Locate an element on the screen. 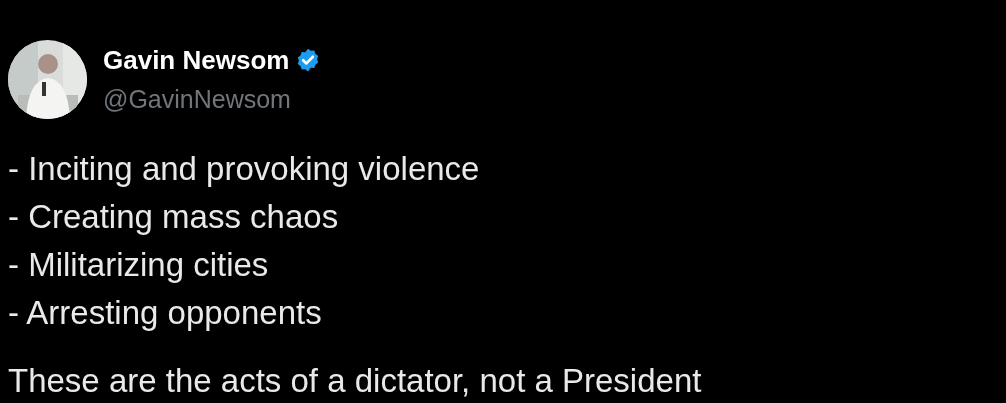  tweet-text: - Arresting opponents is located at coordinates (165, 313).